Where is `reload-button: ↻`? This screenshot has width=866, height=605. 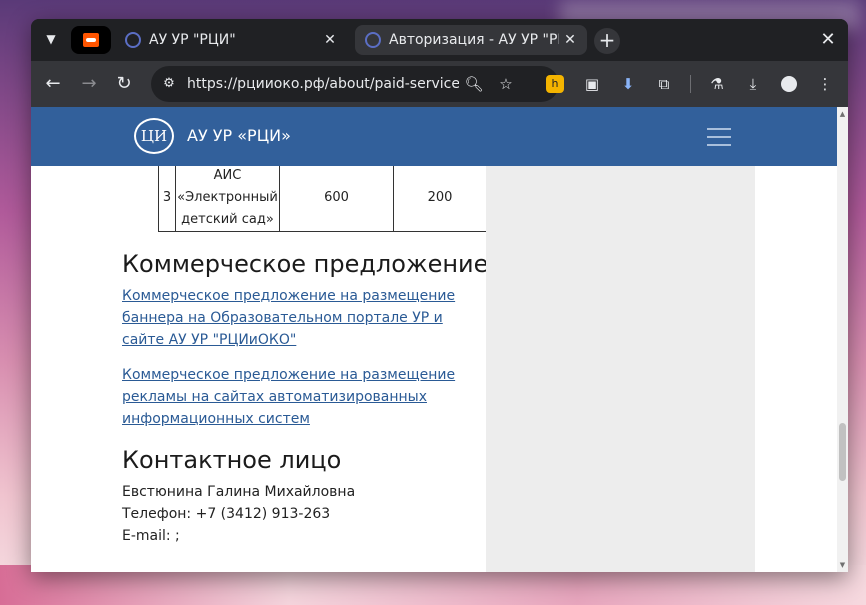
reload-button: ↻ is located at coordinates (124, 84).